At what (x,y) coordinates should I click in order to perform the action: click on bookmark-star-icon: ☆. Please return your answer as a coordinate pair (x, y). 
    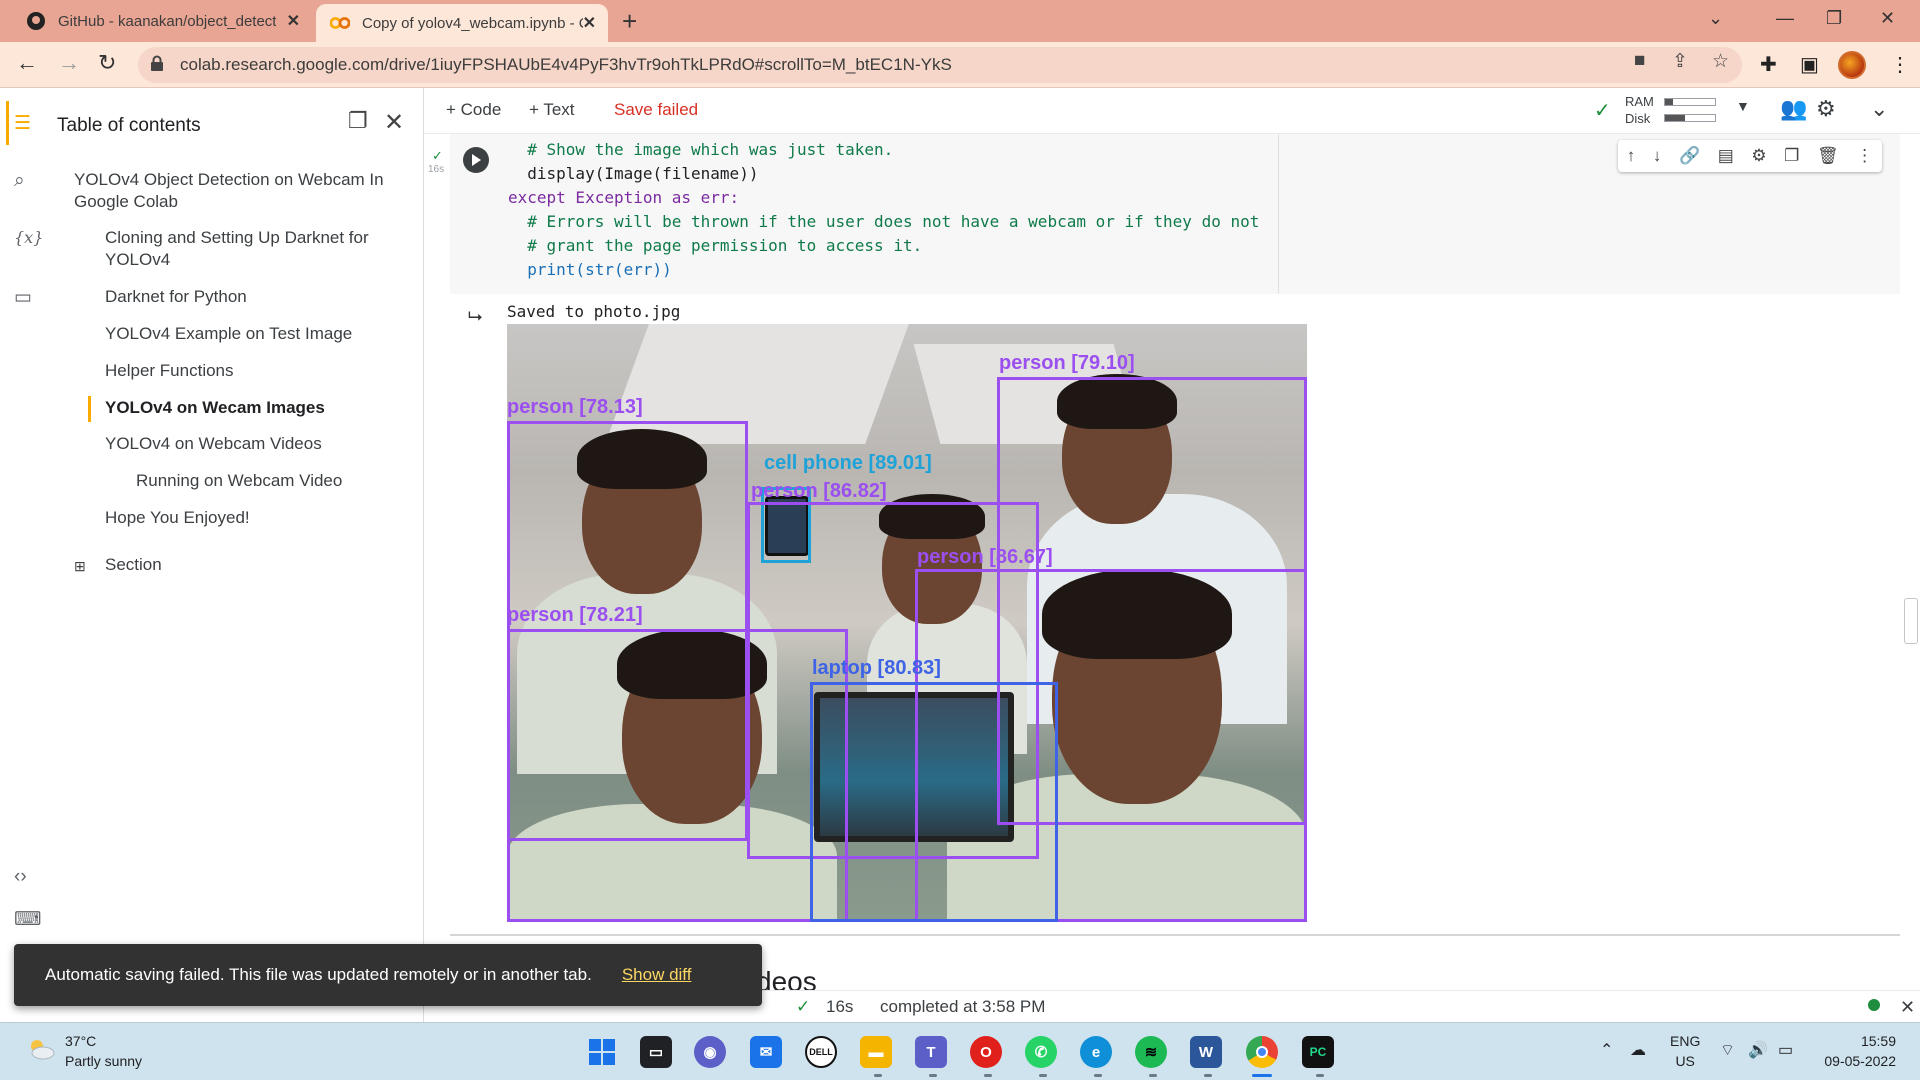
    Looking at the image, I should click on (1720, 61).